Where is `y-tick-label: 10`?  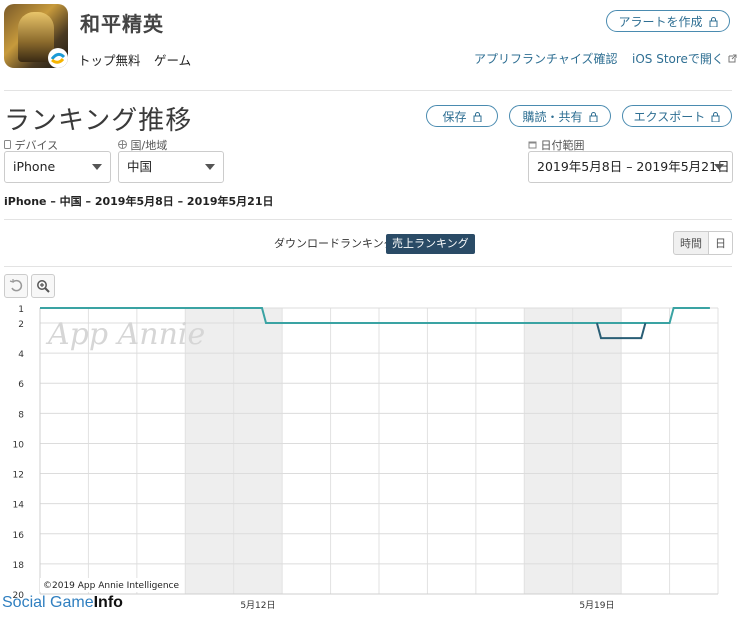
y-tick-label: 10 is located at coordinates (19, 445).